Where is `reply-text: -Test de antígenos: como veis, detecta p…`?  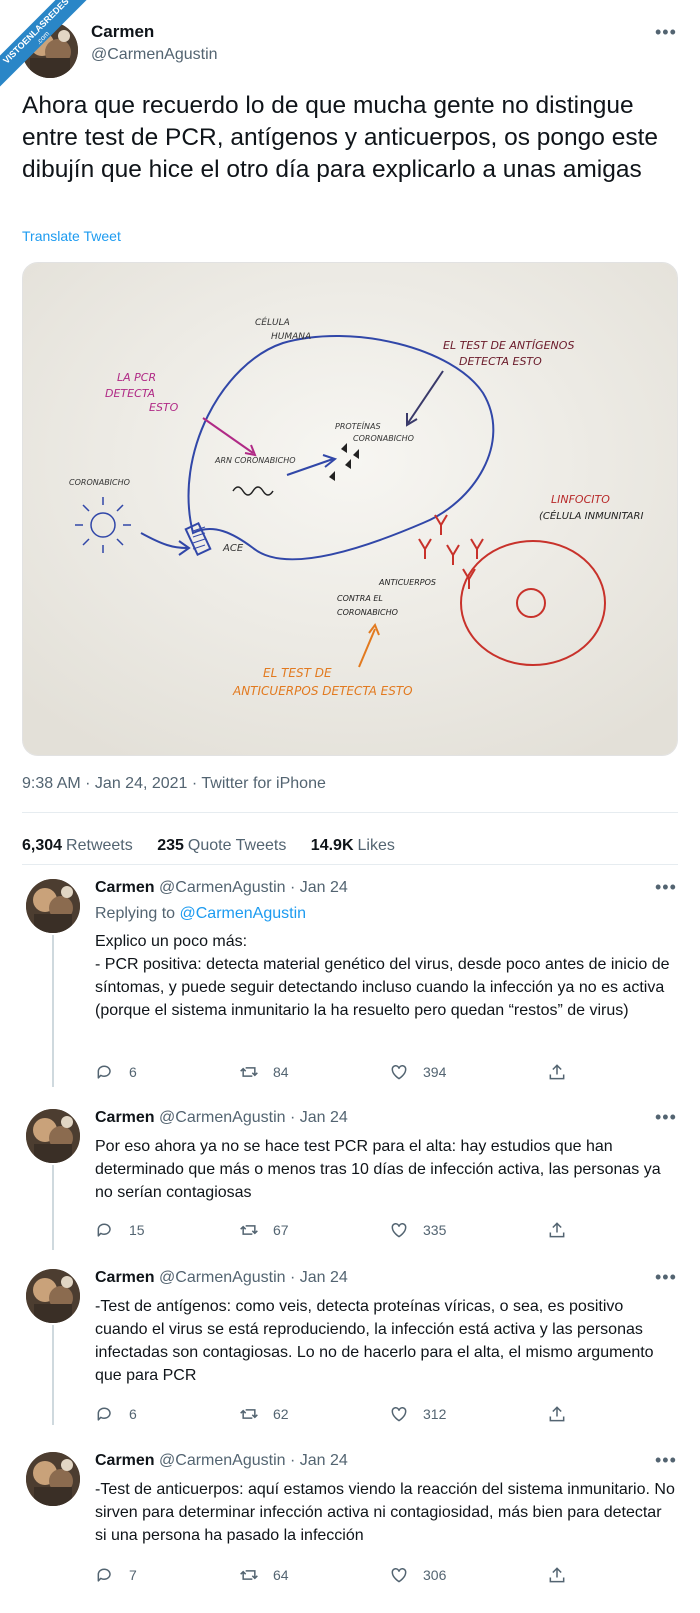
reply-text: -Test de antígenos: como veis, detecta p… is located at coordinates (374, 1341).